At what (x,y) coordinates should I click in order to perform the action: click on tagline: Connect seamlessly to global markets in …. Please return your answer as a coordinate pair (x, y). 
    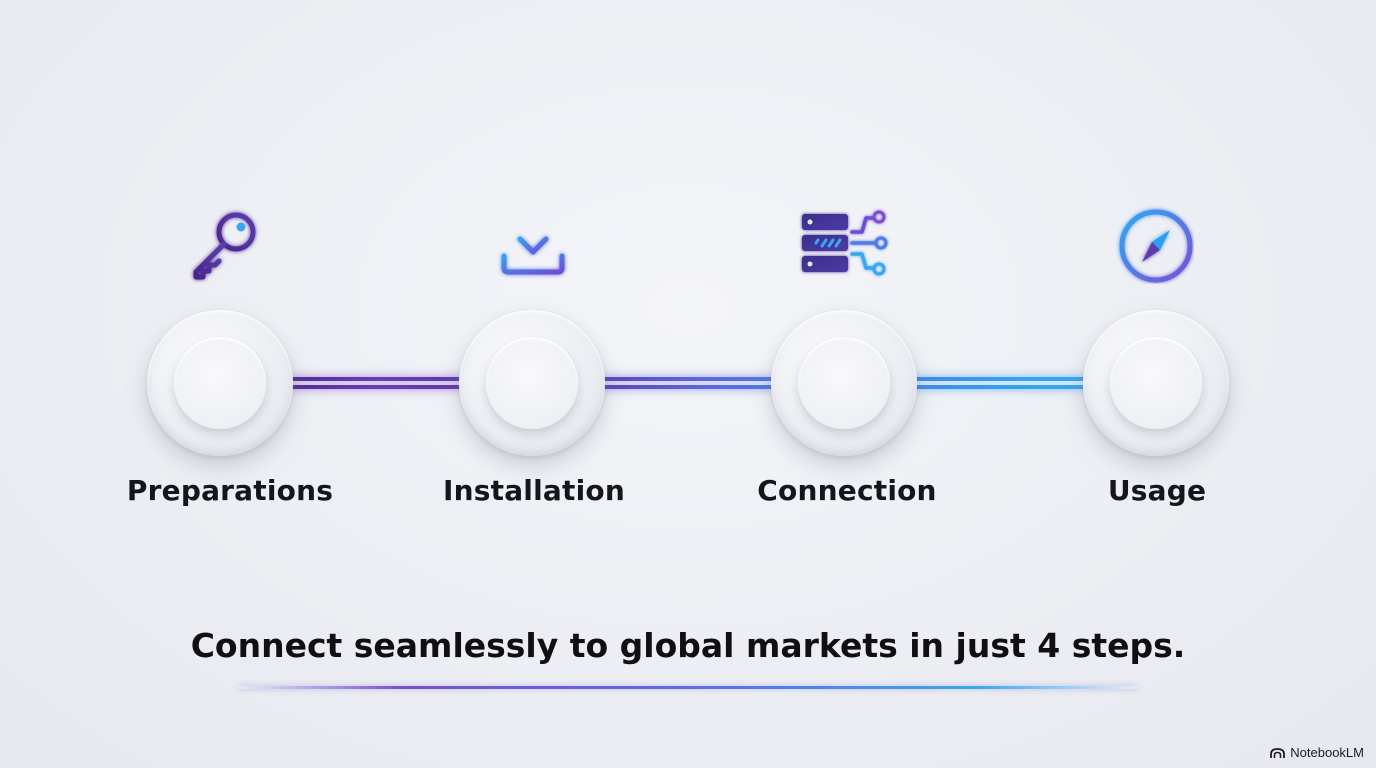
    Looking at the image, I should click on (688, 645).